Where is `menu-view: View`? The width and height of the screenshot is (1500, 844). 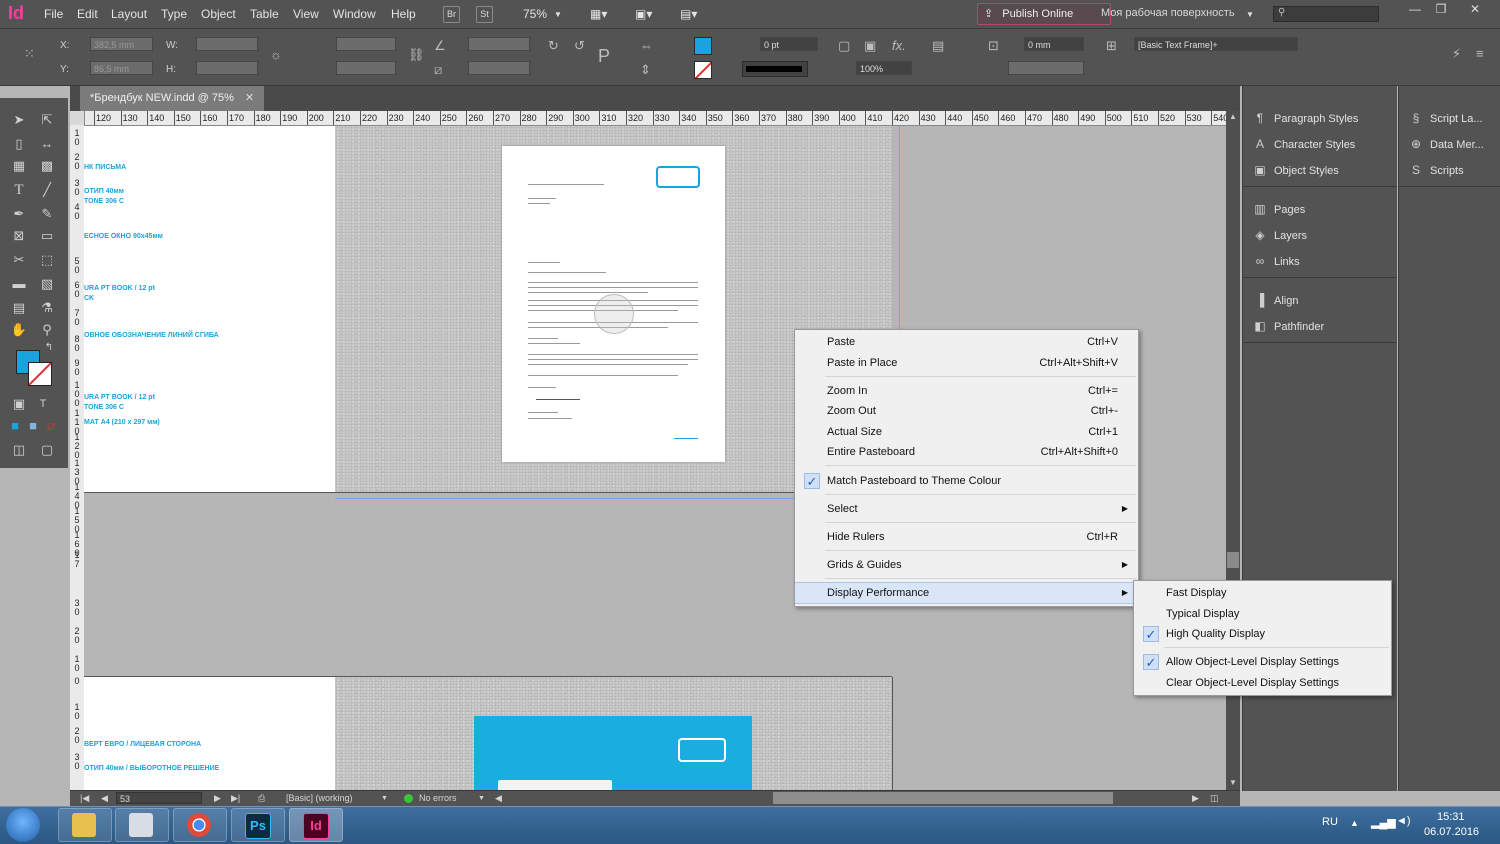
menu-view: View is located at coordinates (306, 14).